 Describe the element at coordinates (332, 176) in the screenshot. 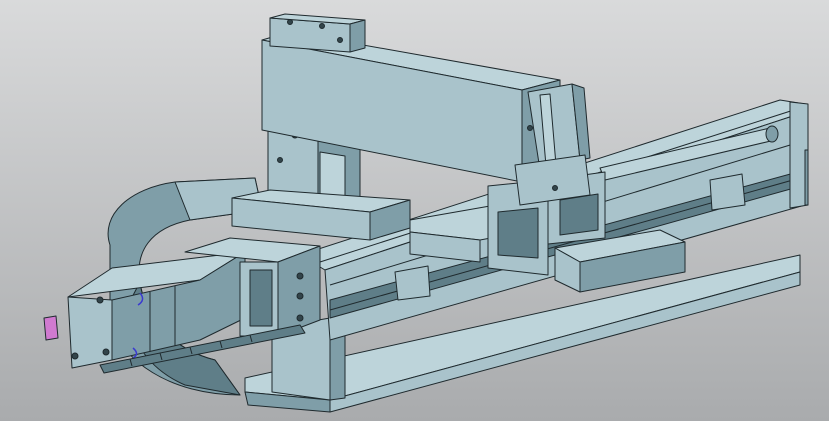

I see `column-slot` at that location.